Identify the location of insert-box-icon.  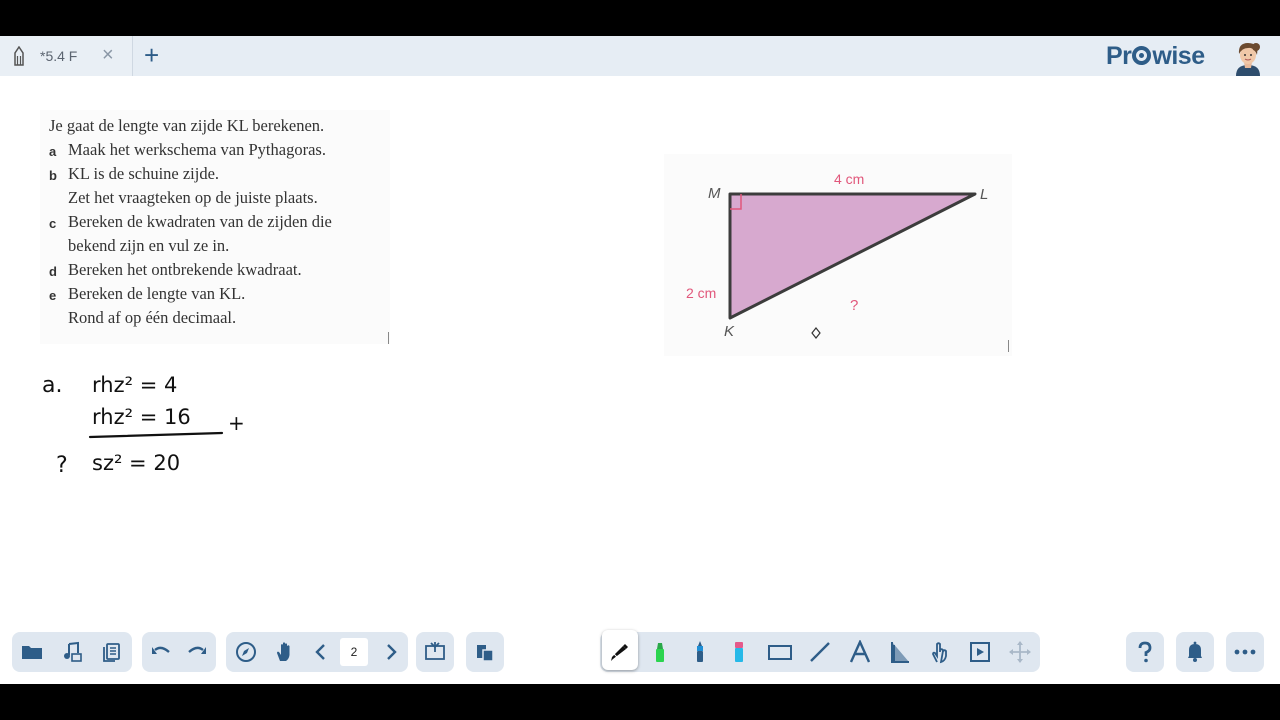
(980, 652).